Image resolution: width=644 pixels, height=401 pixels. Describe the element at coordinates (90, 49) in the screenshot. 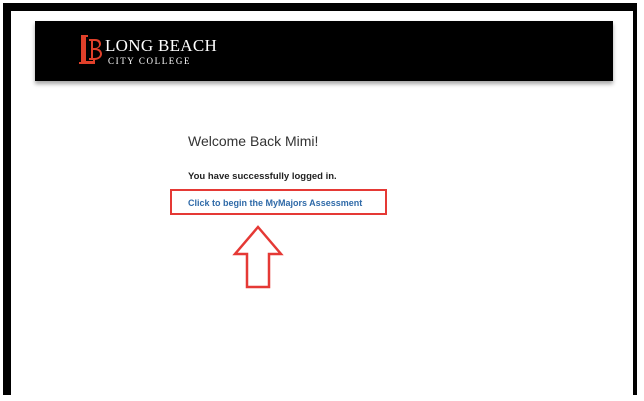

I see `lbcc-monogram-icon` at that location.